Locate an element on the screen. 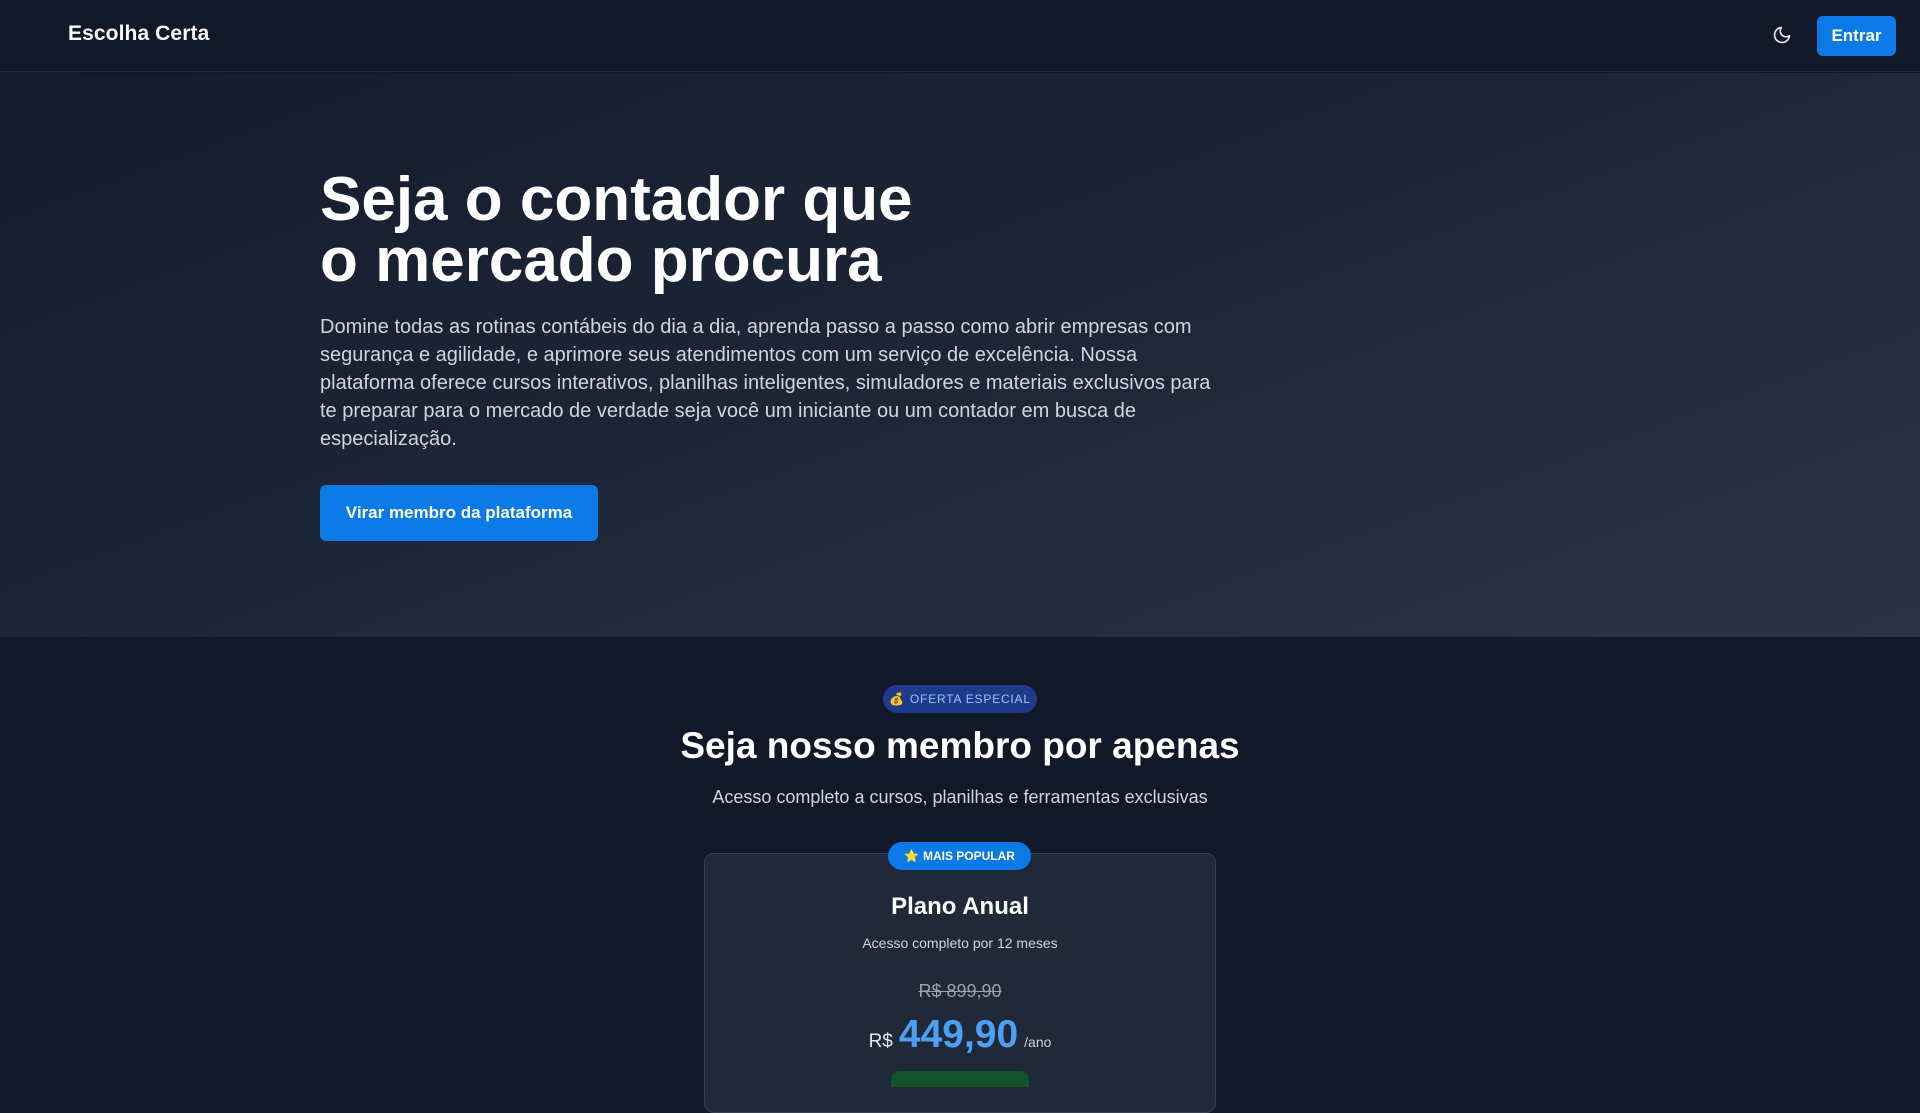 The width and height of the screenshot is (1920, 1113). most-popular-label: MAIS POPULAR is located at coordinates (968, 856).